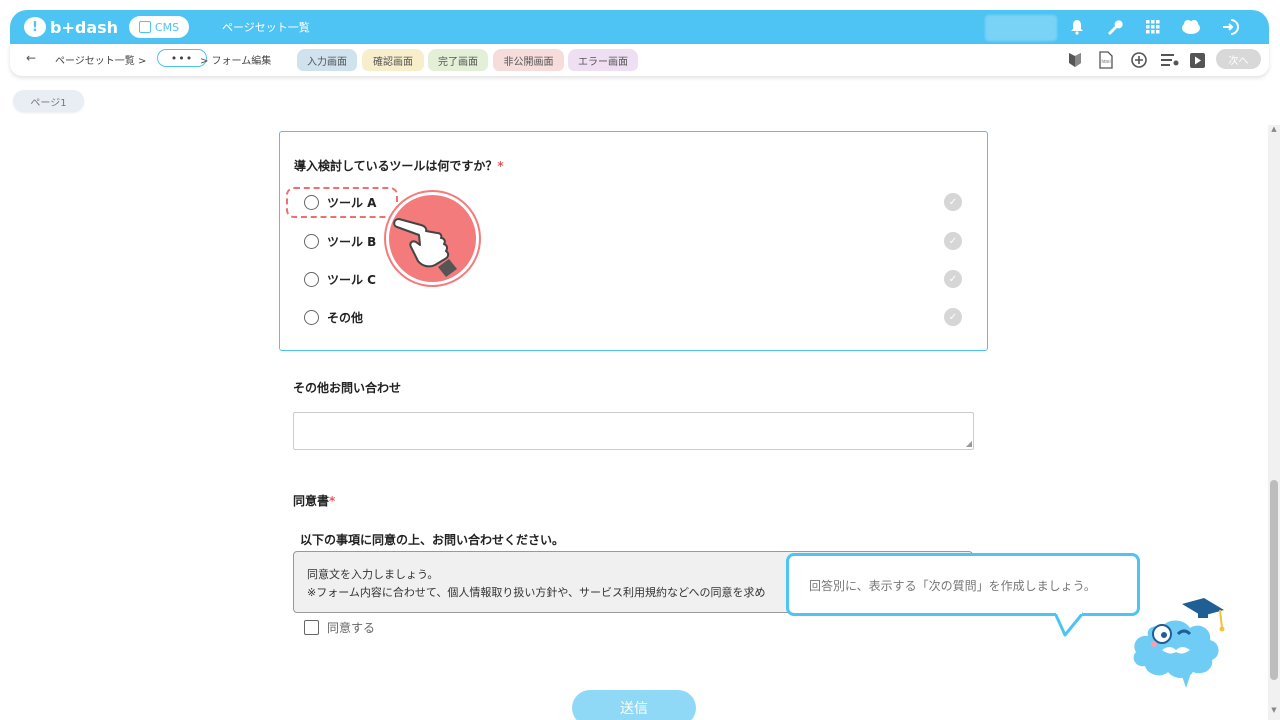  I want to click on svg-text: html, so click(1105, 61).